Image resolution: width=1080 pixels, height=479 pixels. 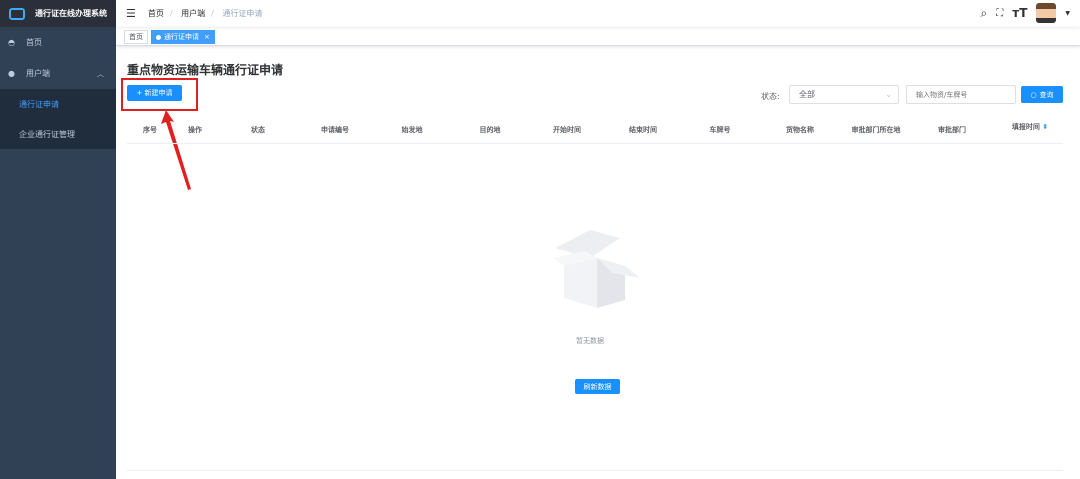 What do you see at coordinates (335, 130) in the screenshot?
I see `col-app-no: 申请编号` at bounding box center [335, 130].